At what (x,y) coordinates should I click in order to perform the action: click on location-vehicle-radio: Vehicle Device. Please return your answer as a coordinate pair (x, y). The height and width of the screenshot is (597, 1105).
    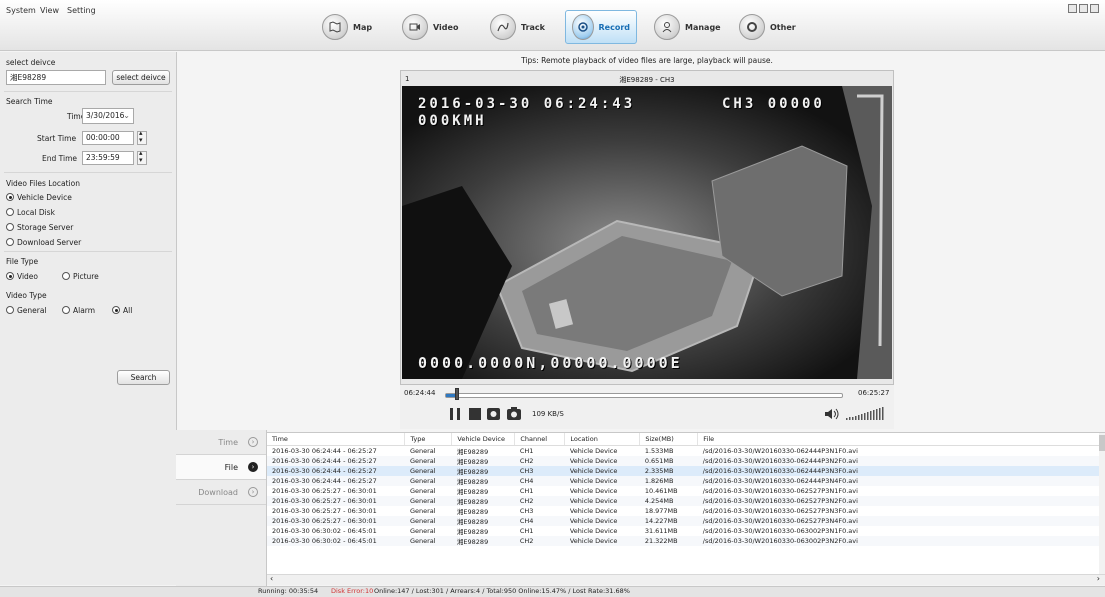
    Looking at the image, I should click on (39, 197).